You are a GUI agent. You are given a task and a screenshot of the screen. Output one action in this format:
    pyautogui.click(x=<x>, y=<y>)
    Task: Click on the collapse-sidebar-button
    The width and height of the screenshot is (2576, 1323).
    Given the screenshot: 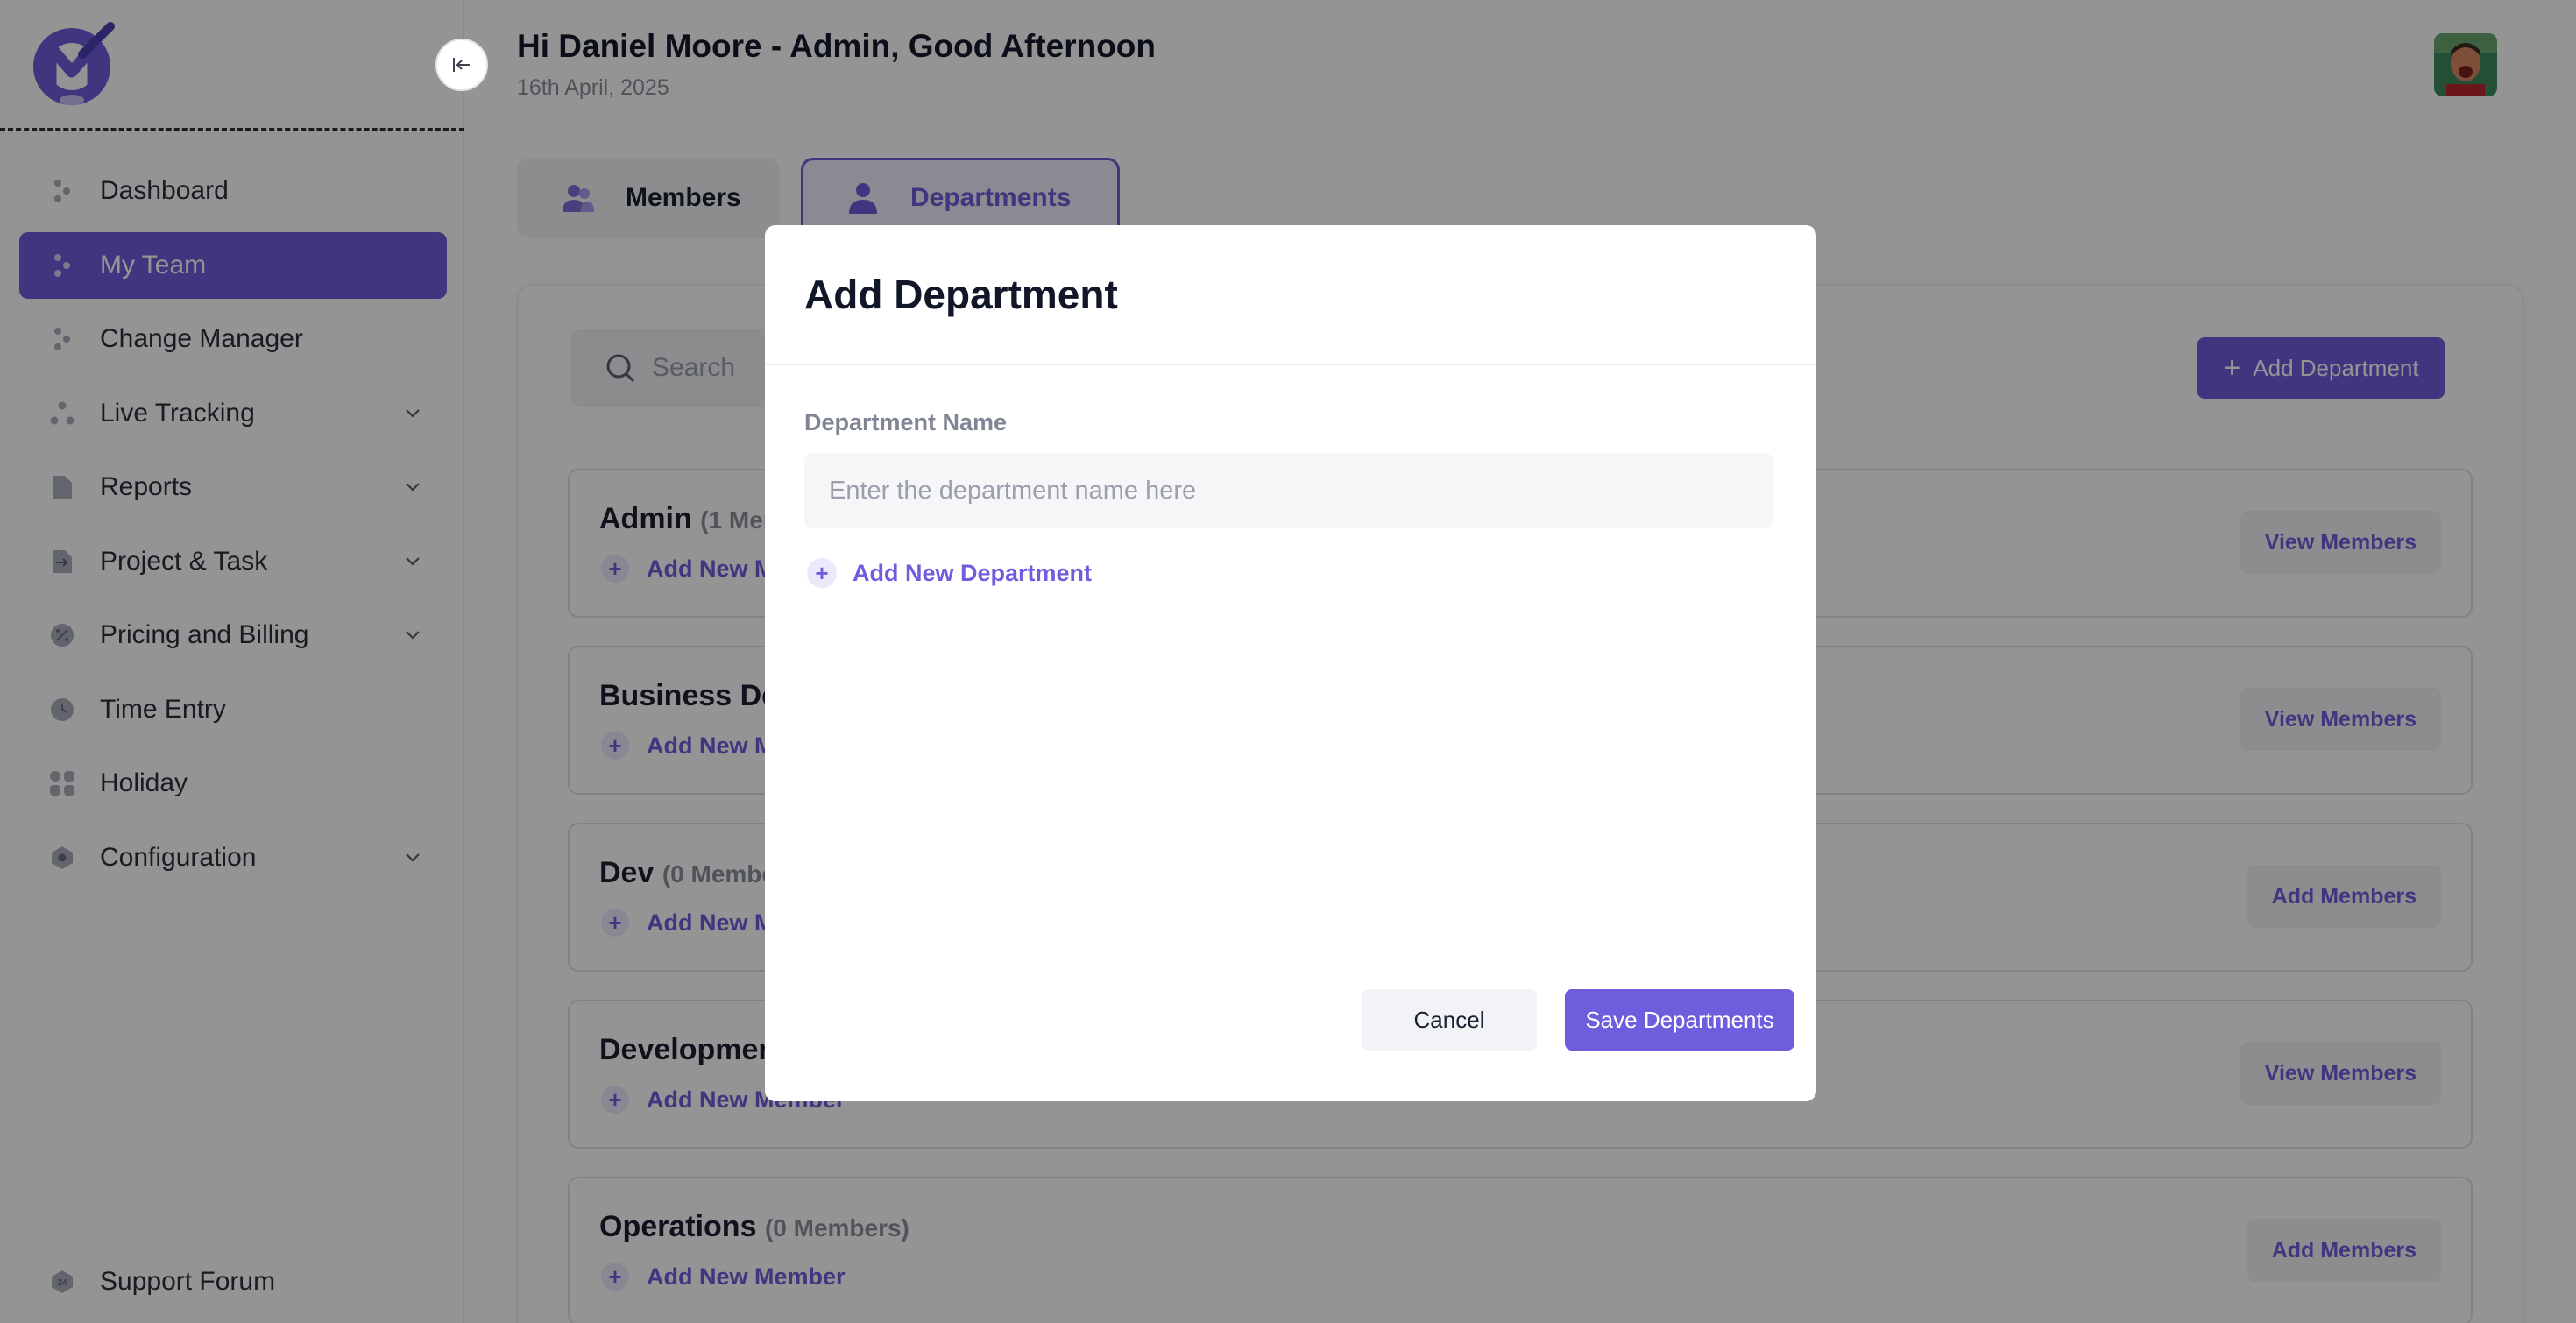 What is the action you would take?
    pyautogui.click(x=461, y=65)
    